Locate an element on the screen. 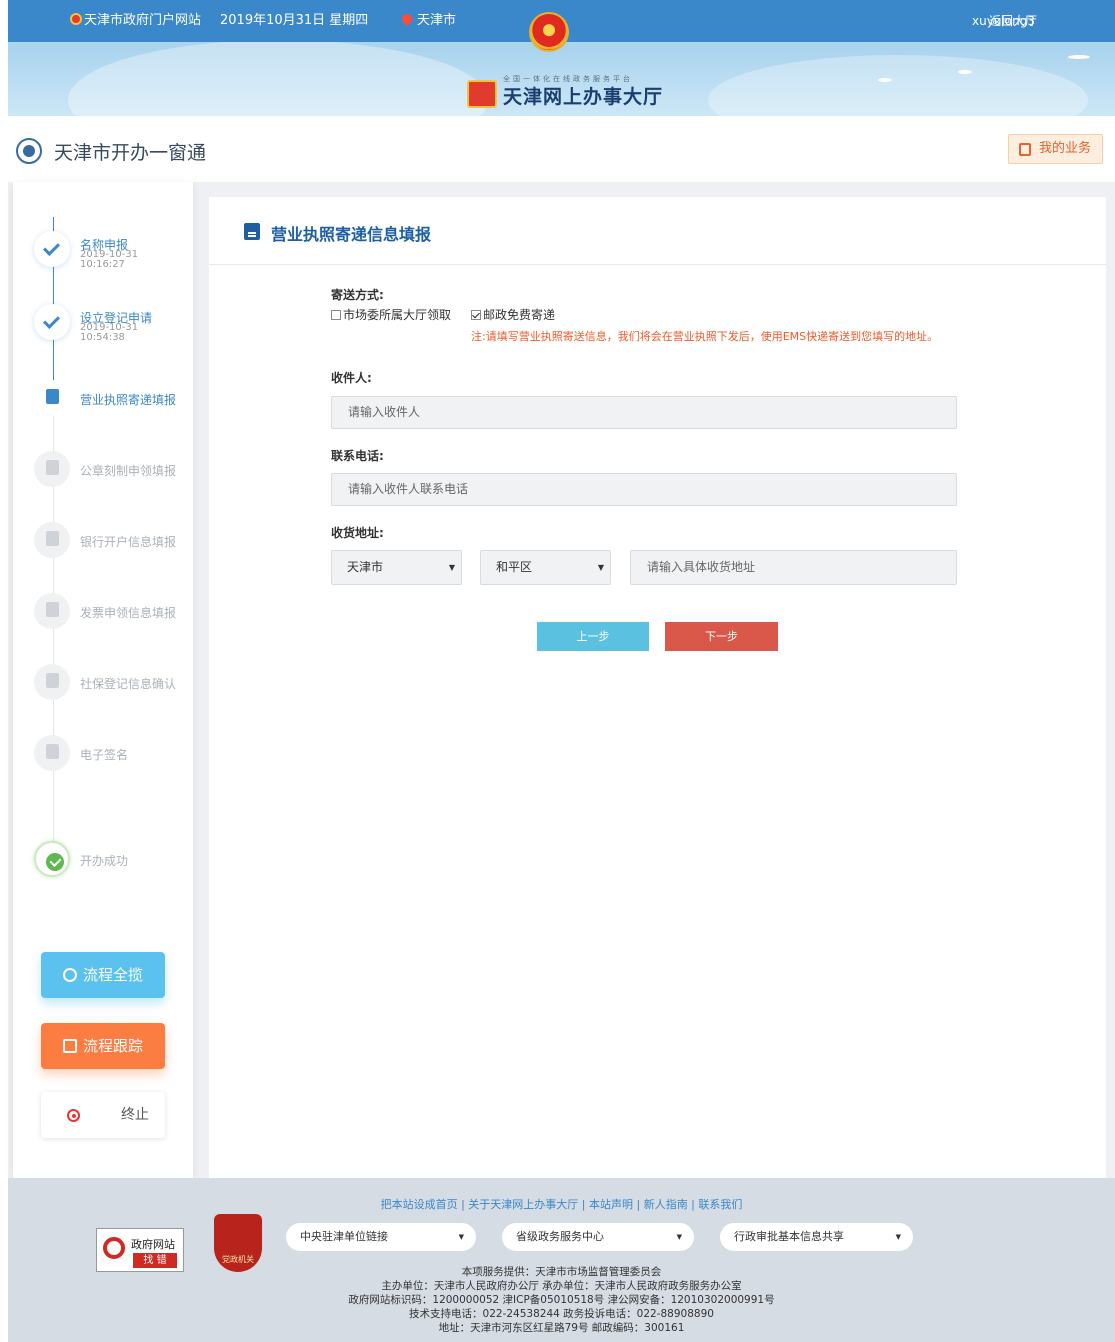  approval-info-select: 行政审批基本信息共享 ▼ is located at coordinates (816, 1237).